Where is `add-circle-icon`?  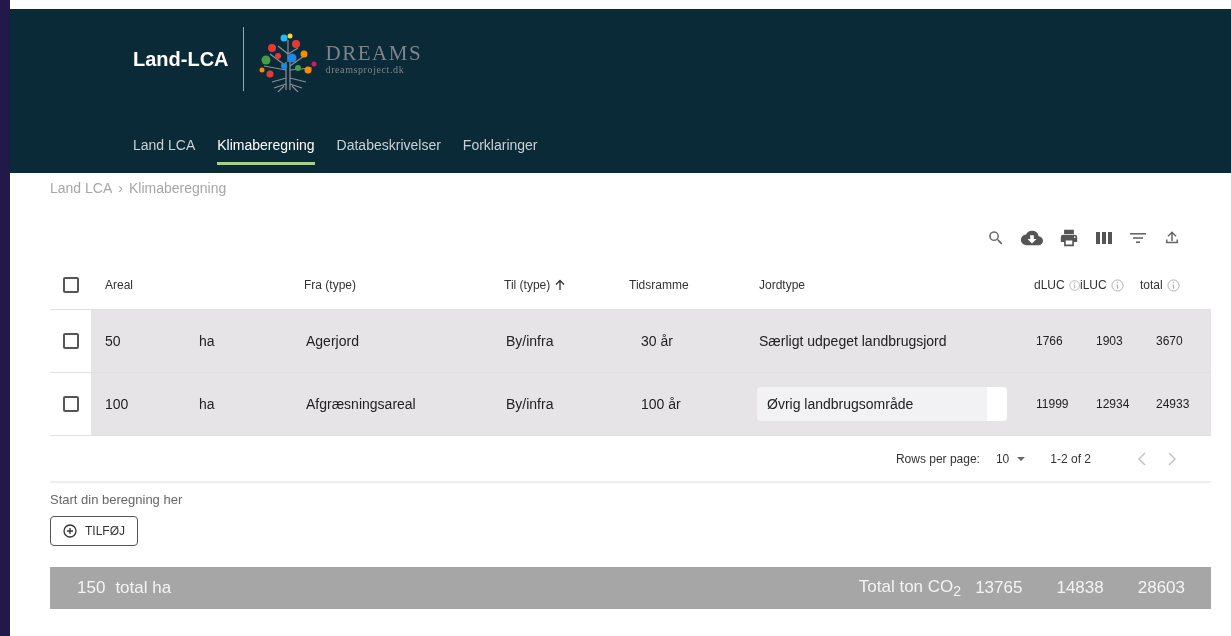 add-circle-icon is located at coordinates (70, 531).